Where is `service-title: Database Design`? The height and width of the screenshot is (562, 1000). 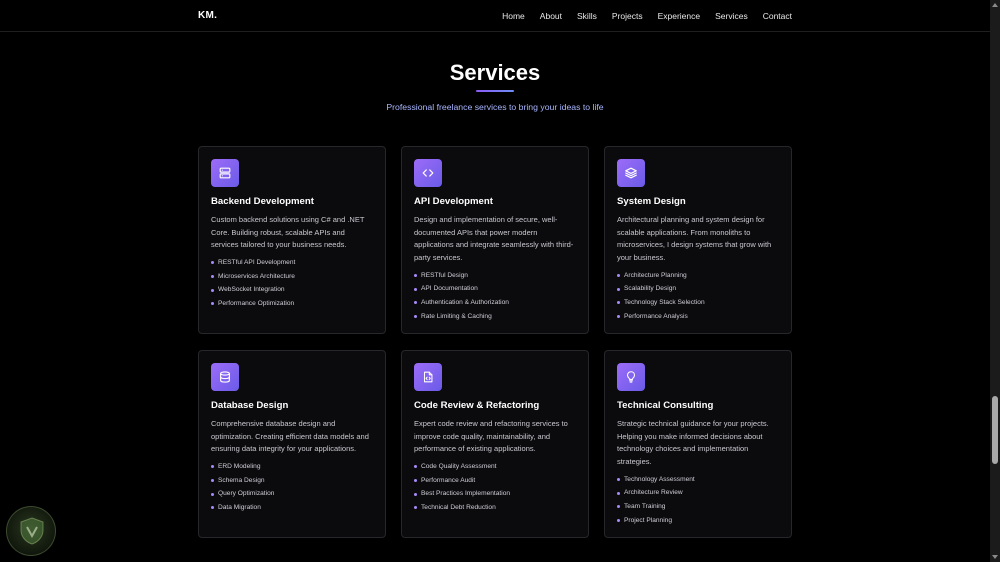 service-title: Database Design is located at coordinates (250, 405).